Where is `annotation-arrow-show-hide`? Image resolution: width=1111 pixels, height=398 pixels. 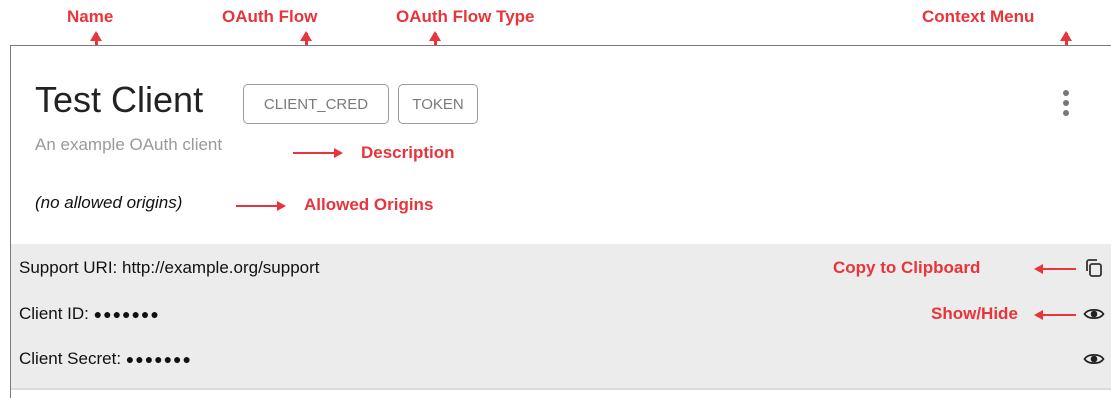
annotation-arrow-show-hide is located at coordinates (1055, 315).